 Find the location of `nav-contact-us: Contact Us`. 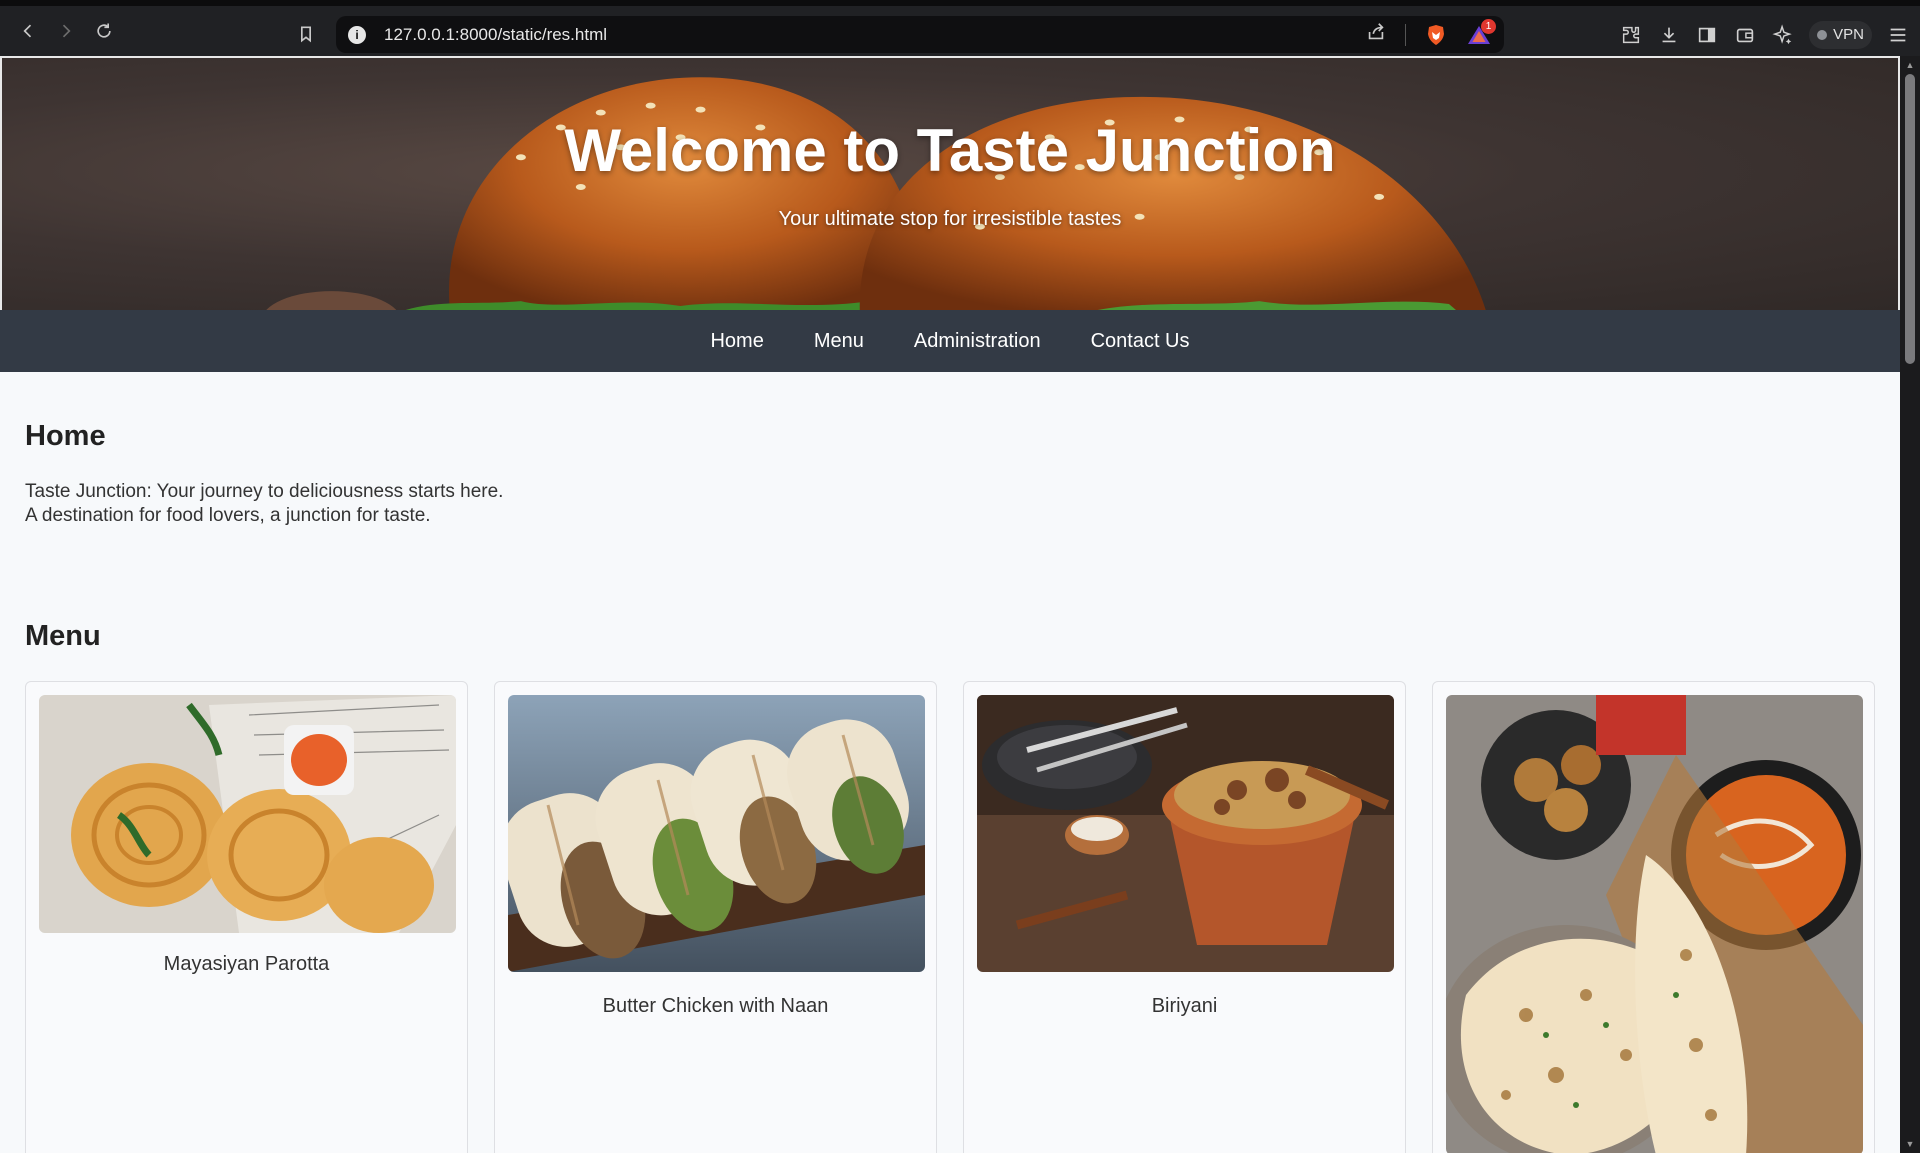

nav-contact-us: Contact Us is located at coordinates (1140, 341).